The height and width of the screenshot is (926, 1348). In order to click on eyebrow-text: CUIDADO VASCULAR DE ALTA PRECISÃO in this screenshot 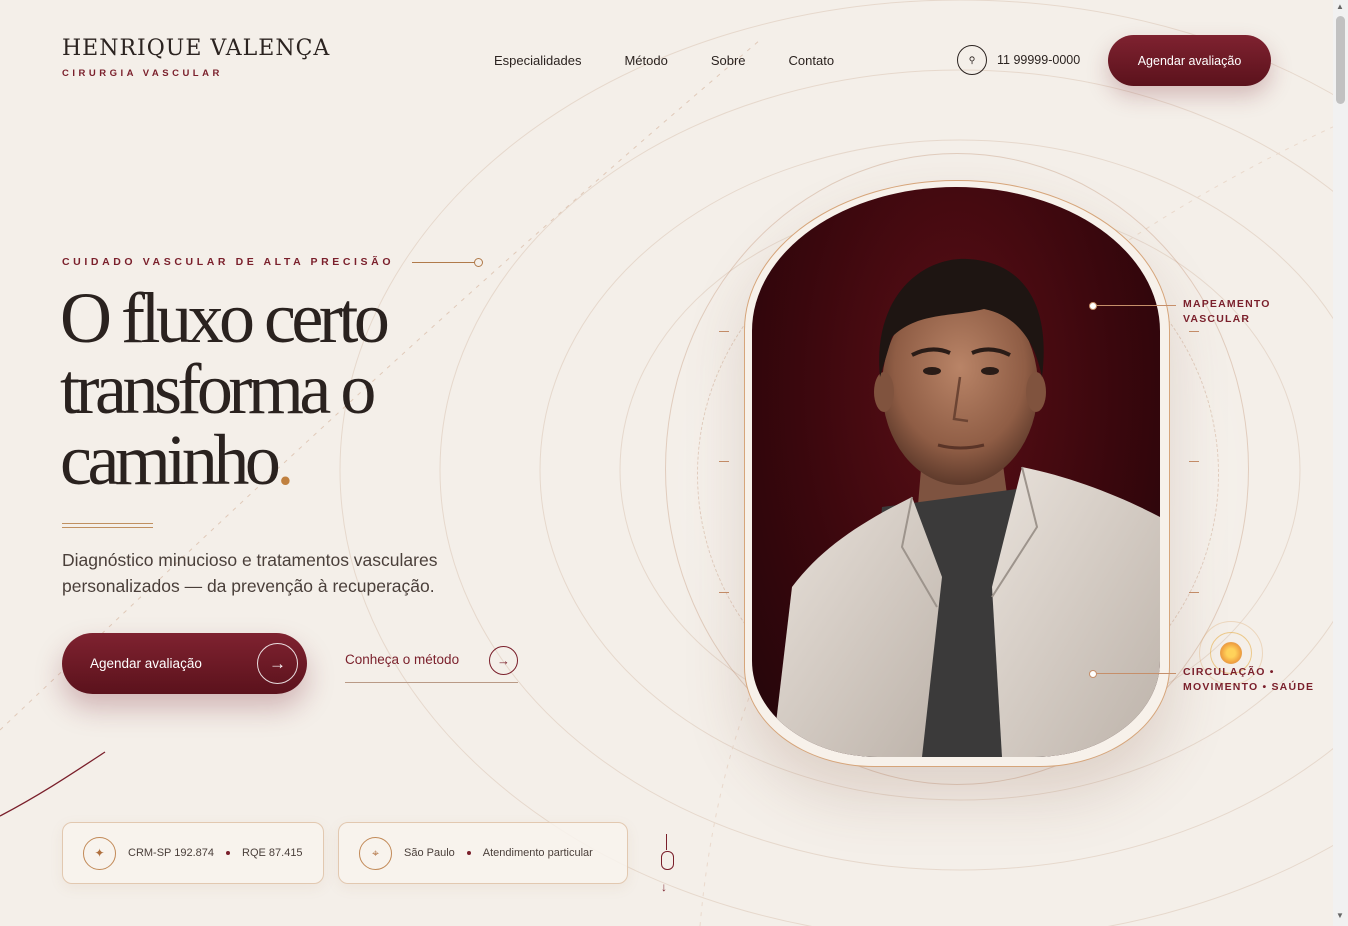, I will do `click(228, 262)`.